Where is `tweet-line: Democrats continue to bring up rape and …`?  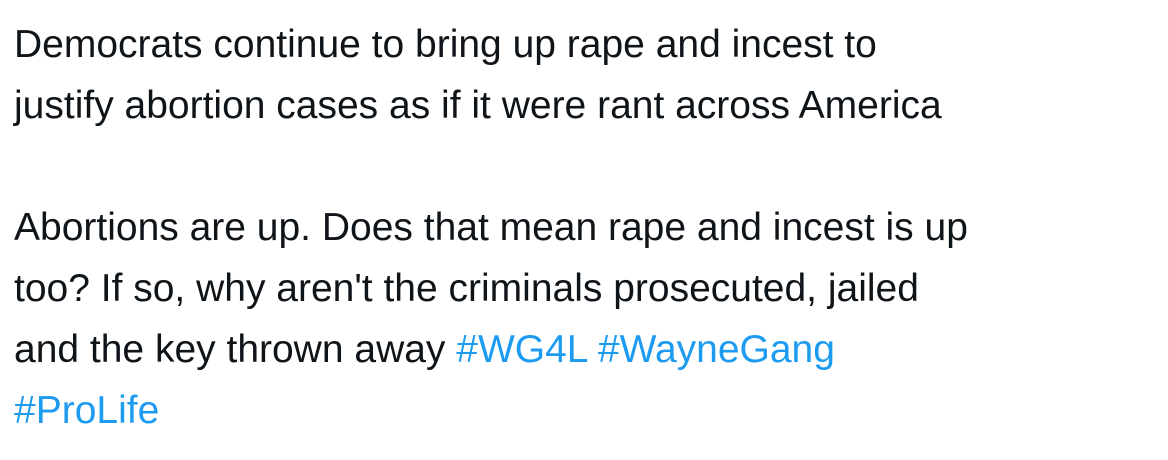 tweet-line: Democrats continue to bring up rape and … is located at coordinates (445, 44).